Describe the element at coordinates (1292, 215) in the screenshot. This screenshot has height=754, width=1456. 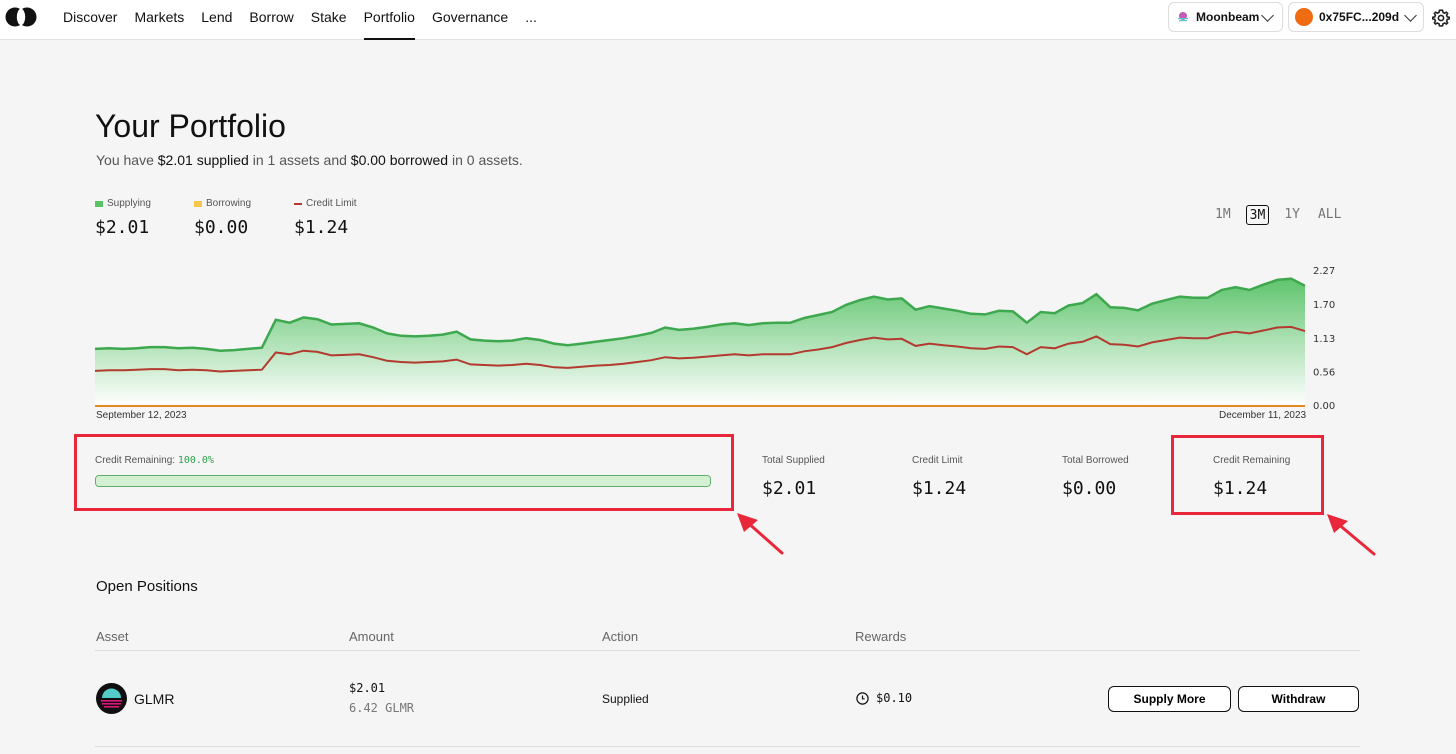
I see `range-1y-button: 1Y` at that location.